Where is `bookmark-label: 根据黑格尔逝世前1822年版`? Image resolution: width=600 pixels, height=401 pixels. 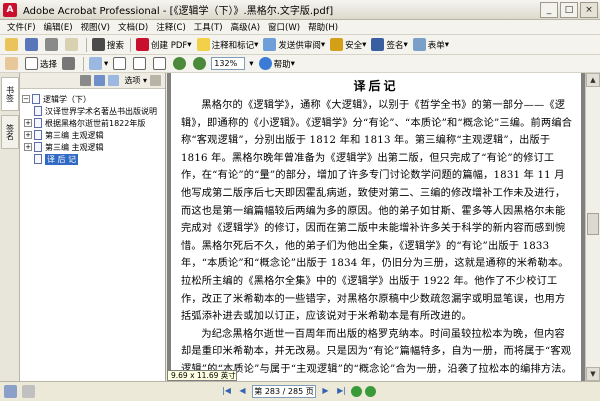
bookmark-label: 根据黑格尔逝世前1822年版 is located at coordinates (95, 123).